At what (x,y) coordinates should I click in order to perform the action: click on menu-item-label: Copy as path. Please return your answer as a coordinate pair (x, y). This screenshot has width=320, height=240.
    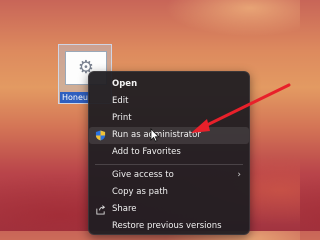
    Looking at the image, I should click on (140, 192).